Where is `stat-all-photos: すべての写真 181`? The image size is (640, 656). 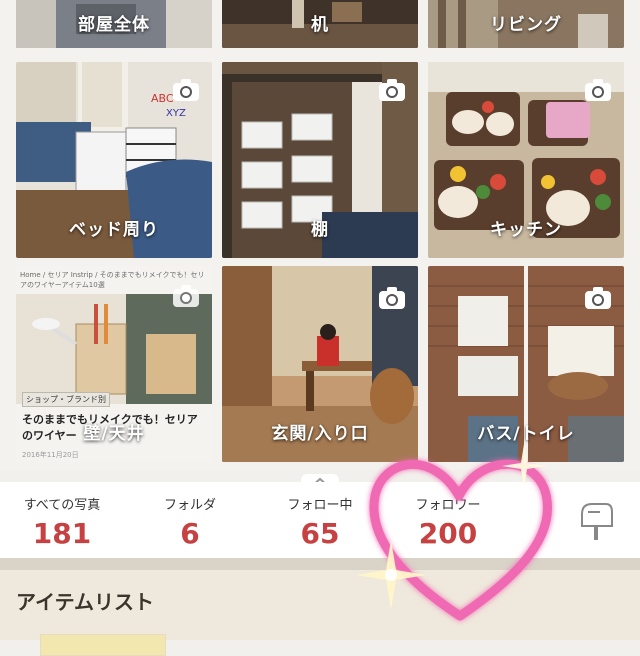
stat-all-photos: すべての写真 181 is located at coordinates (62, 522).